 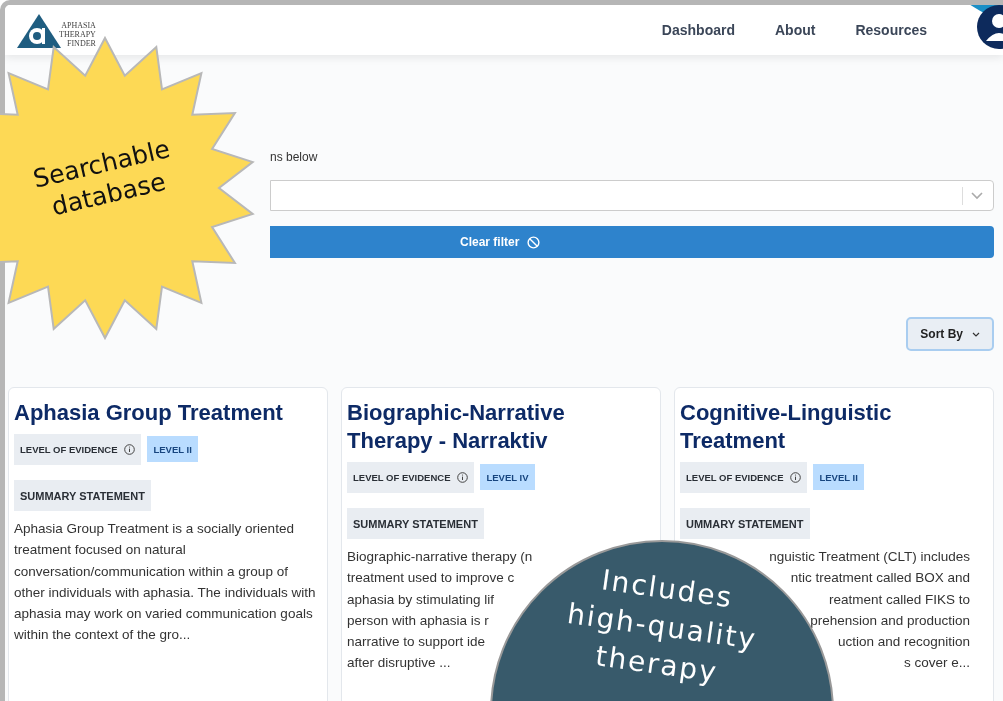 I want to click on clear-filter-button: Clear filter, so click(x=632, y=242).